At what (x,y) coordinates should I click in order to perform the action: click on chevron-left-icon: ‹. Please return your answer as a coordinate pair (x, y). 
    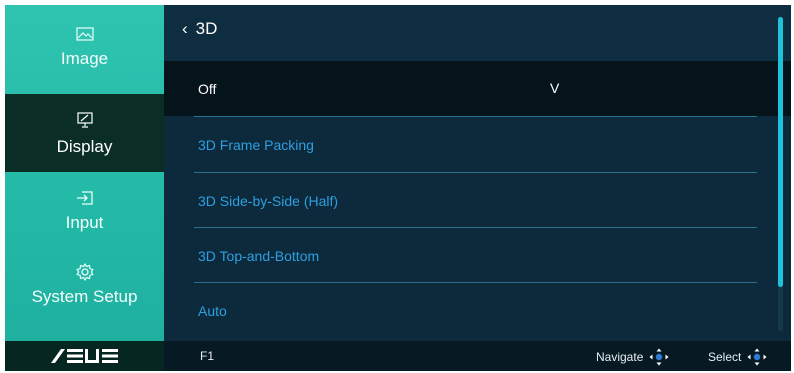
    Looking at the image, I should click on (185, 28).